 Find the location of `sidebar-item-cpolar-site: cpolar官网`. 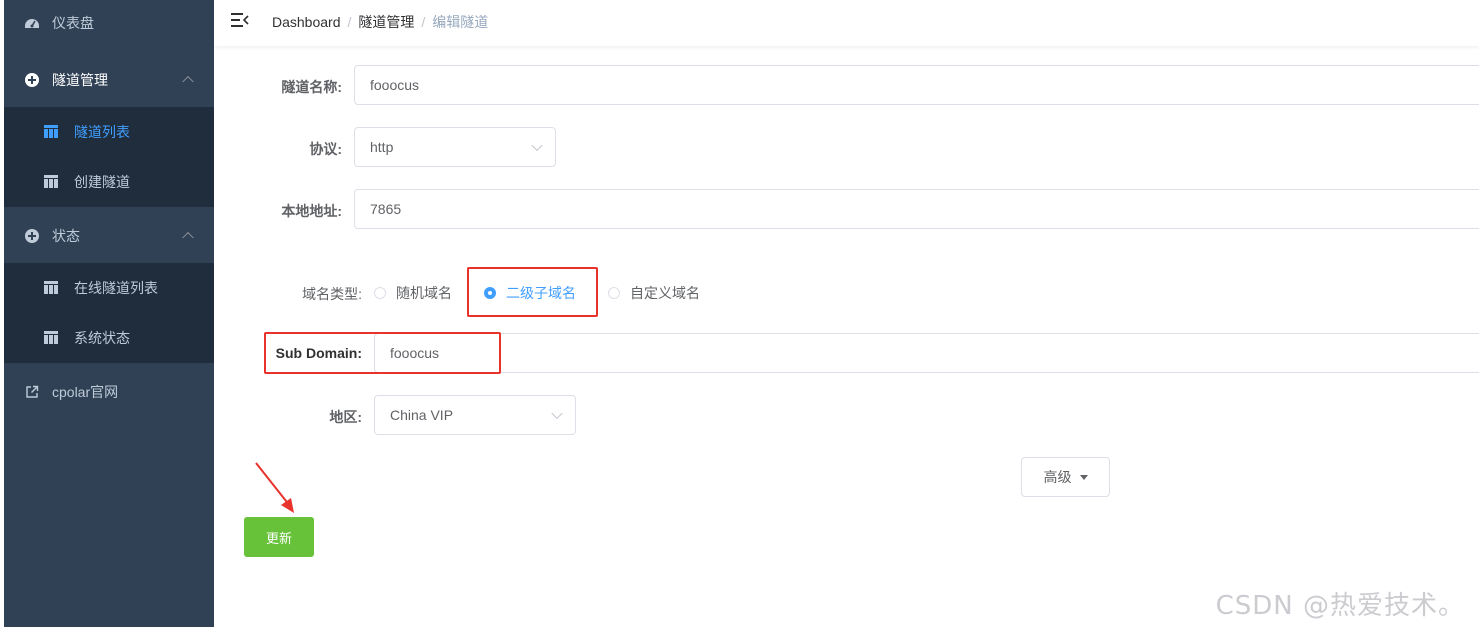

sidebar-item-cpolar-site: cpolar官网 is located at coordinates (109, 392).